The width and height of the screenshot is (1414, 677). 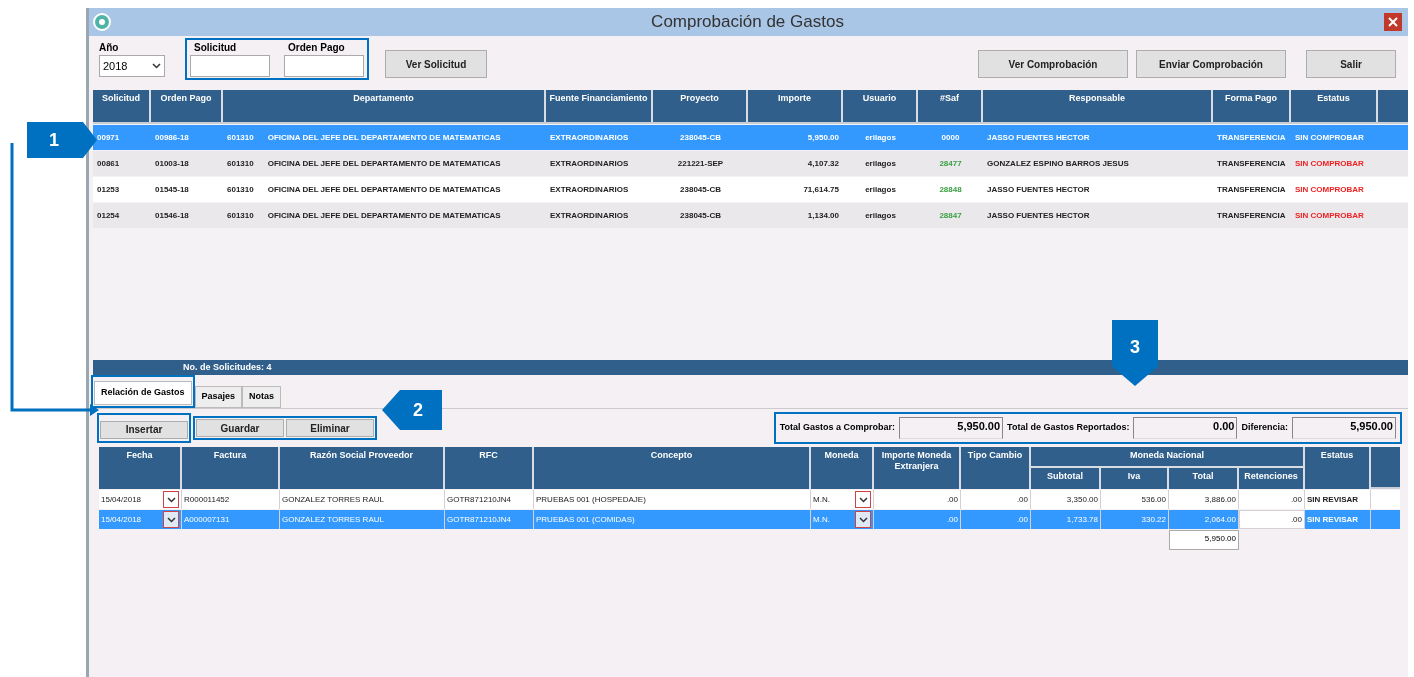 What do you see at coordinates (842, 468) in the screenshot?
I see `column-header: Moneda` at bounding box center [842, 468].